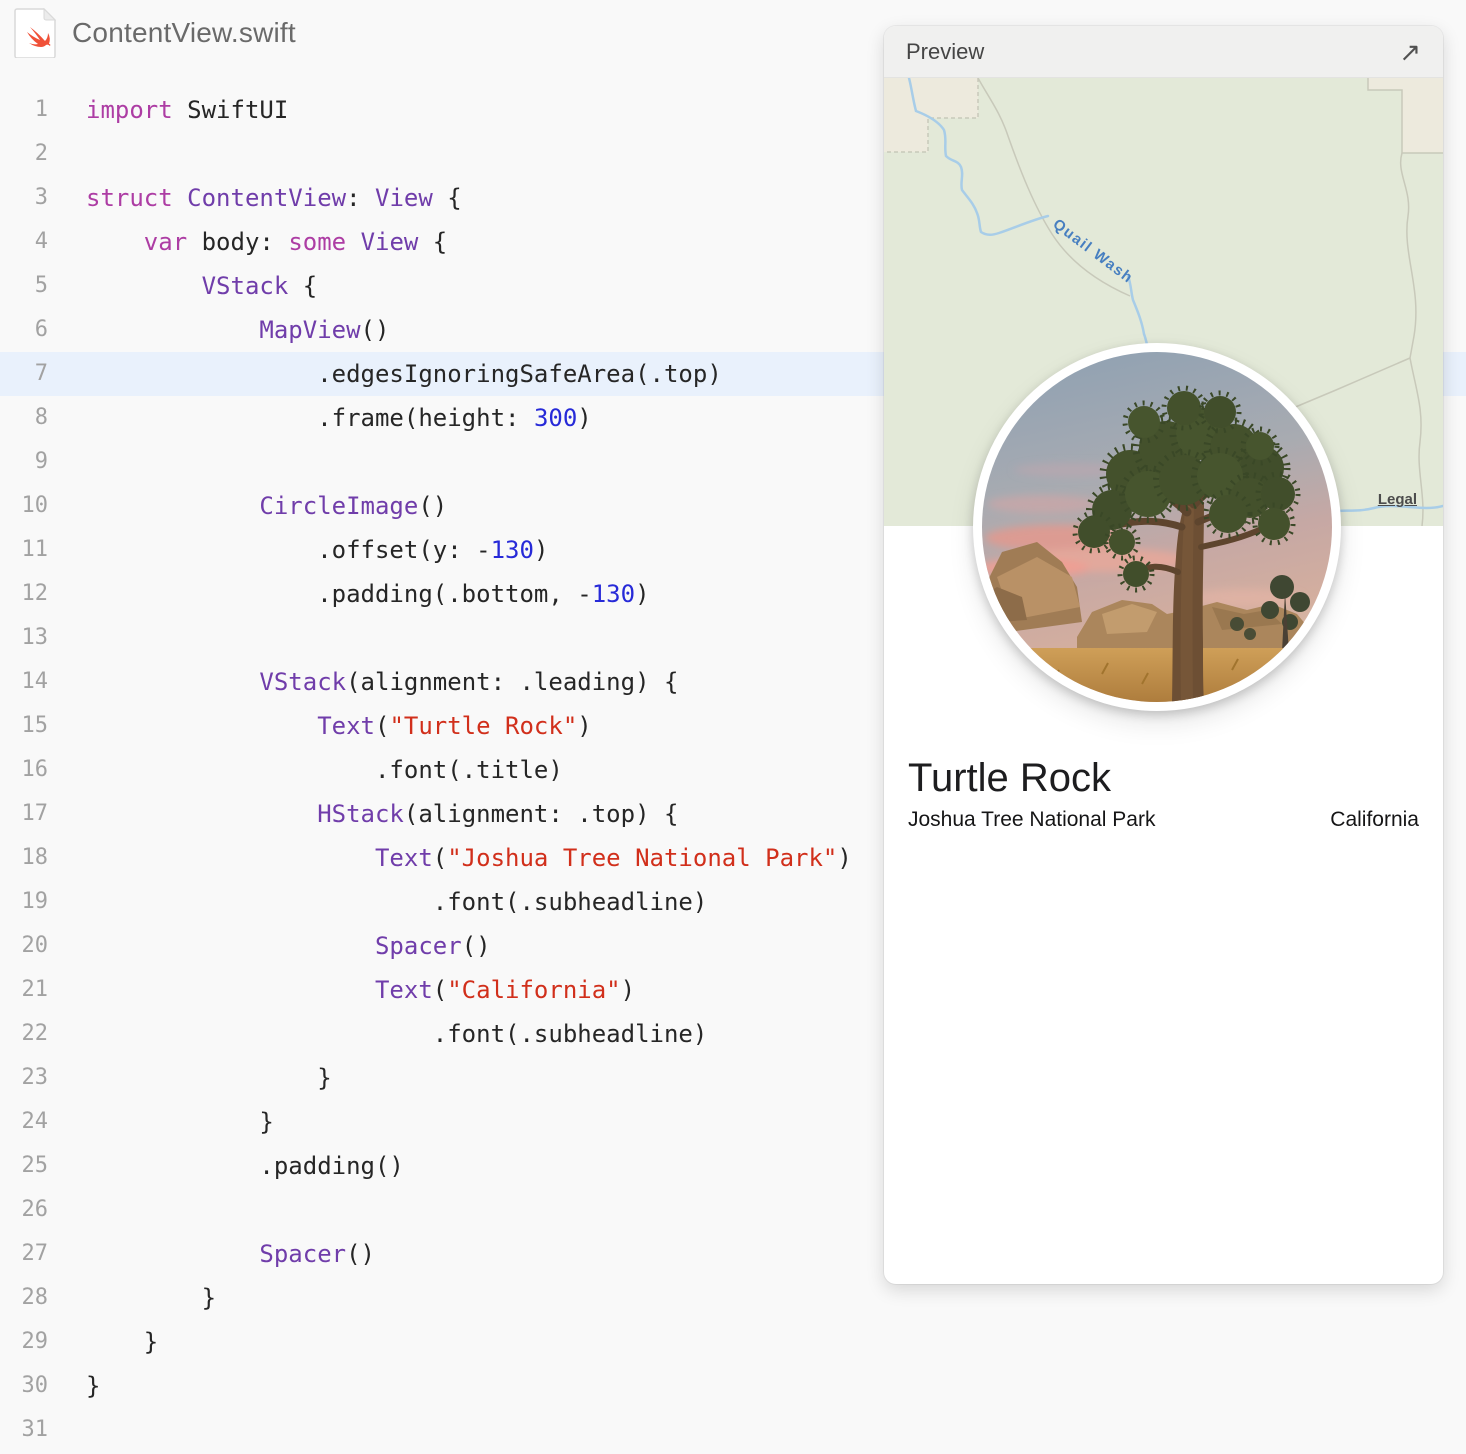  Describe the element at coordinates (35, 989) in the screenshot. I see `line-number: 21` at that location.